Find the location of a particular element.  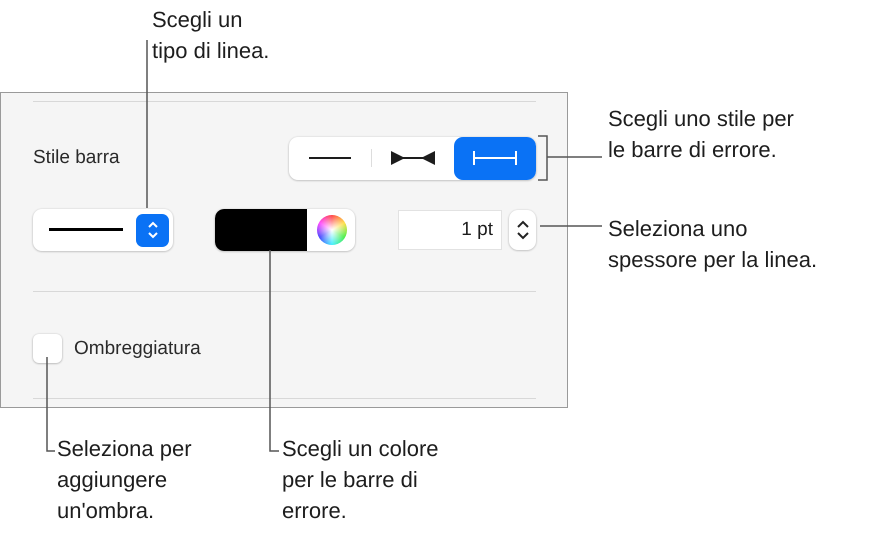

color-wheel-icon is located at coordinates (332, 230).